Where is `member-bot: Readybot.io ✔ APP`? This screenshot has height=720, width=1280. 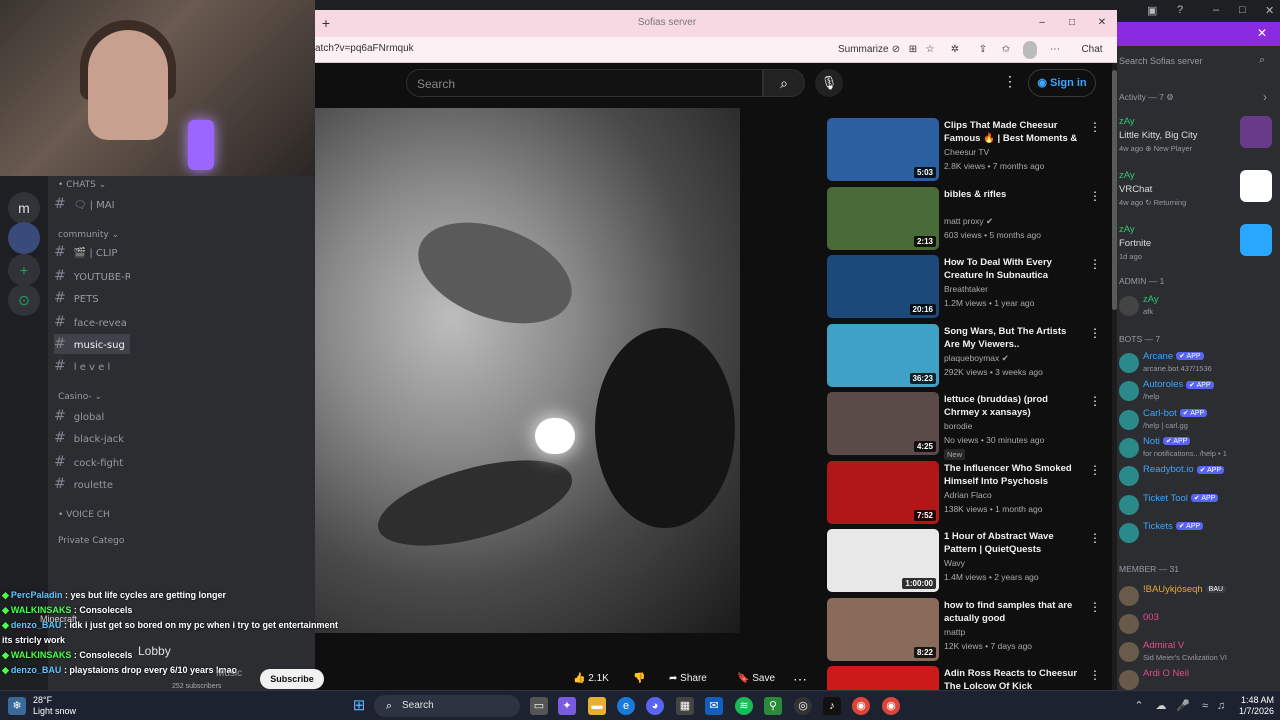
member-bot: Readybot.io ✔ APP is located at coordinates (1198, 479).